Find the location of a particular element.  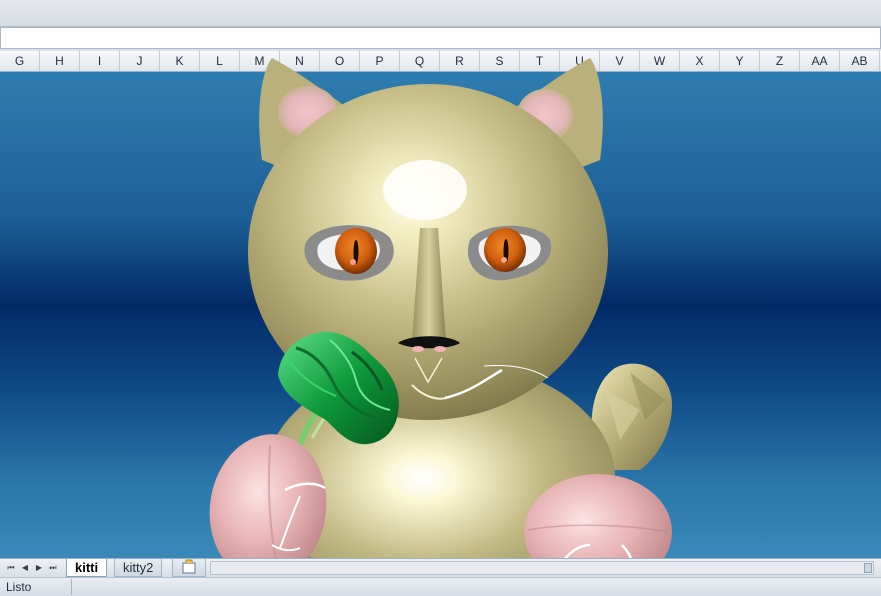

insert-sheet-icon is located at coordinates (189, 566).